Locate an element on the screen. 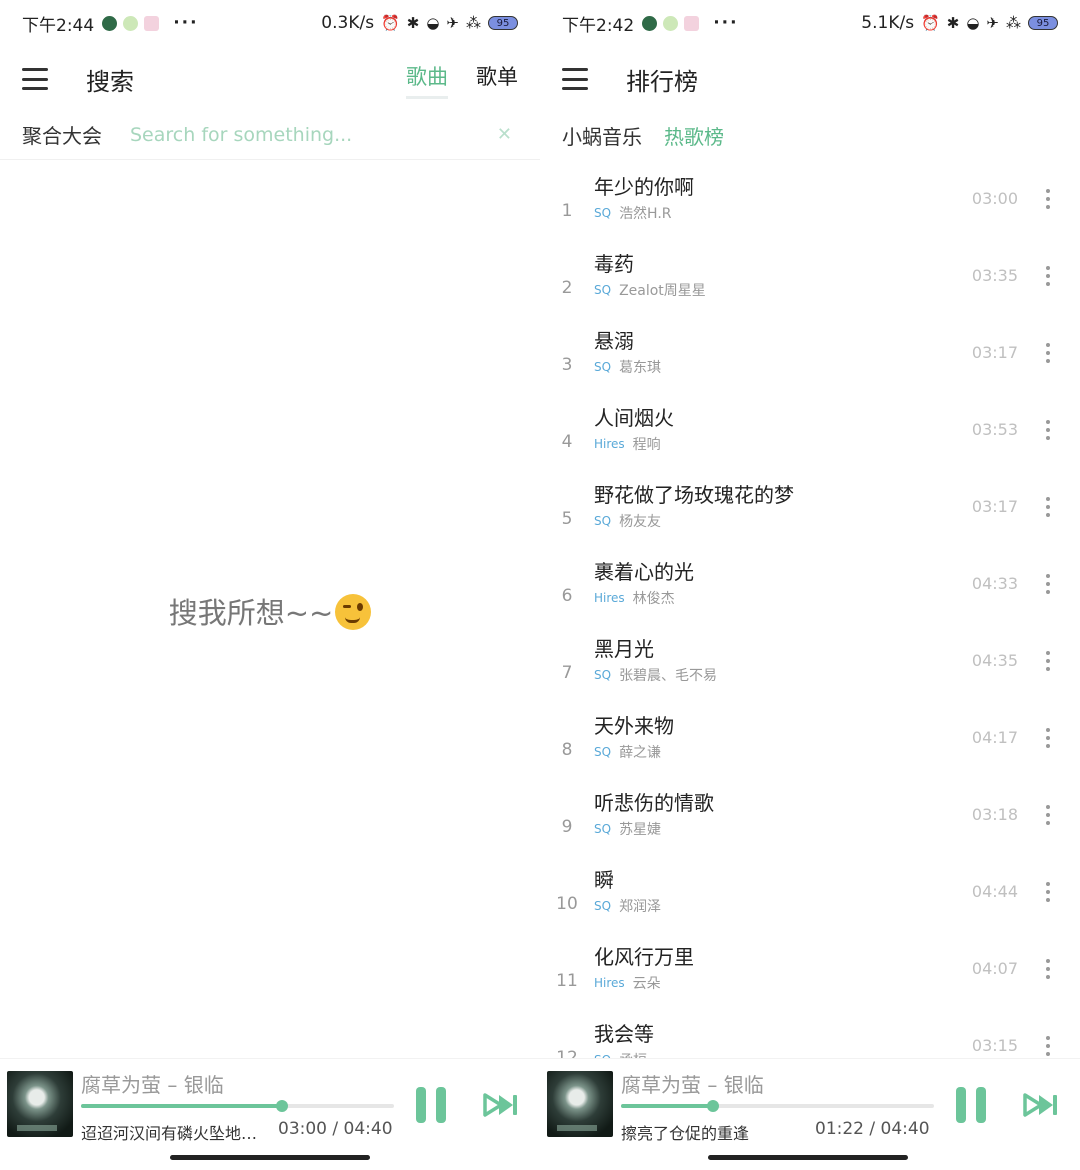 The height and width of the screenshot is (1170, 1080). song-info: 年少的你啊 SQ 浩然H.R is located at coordinates (771, 198).